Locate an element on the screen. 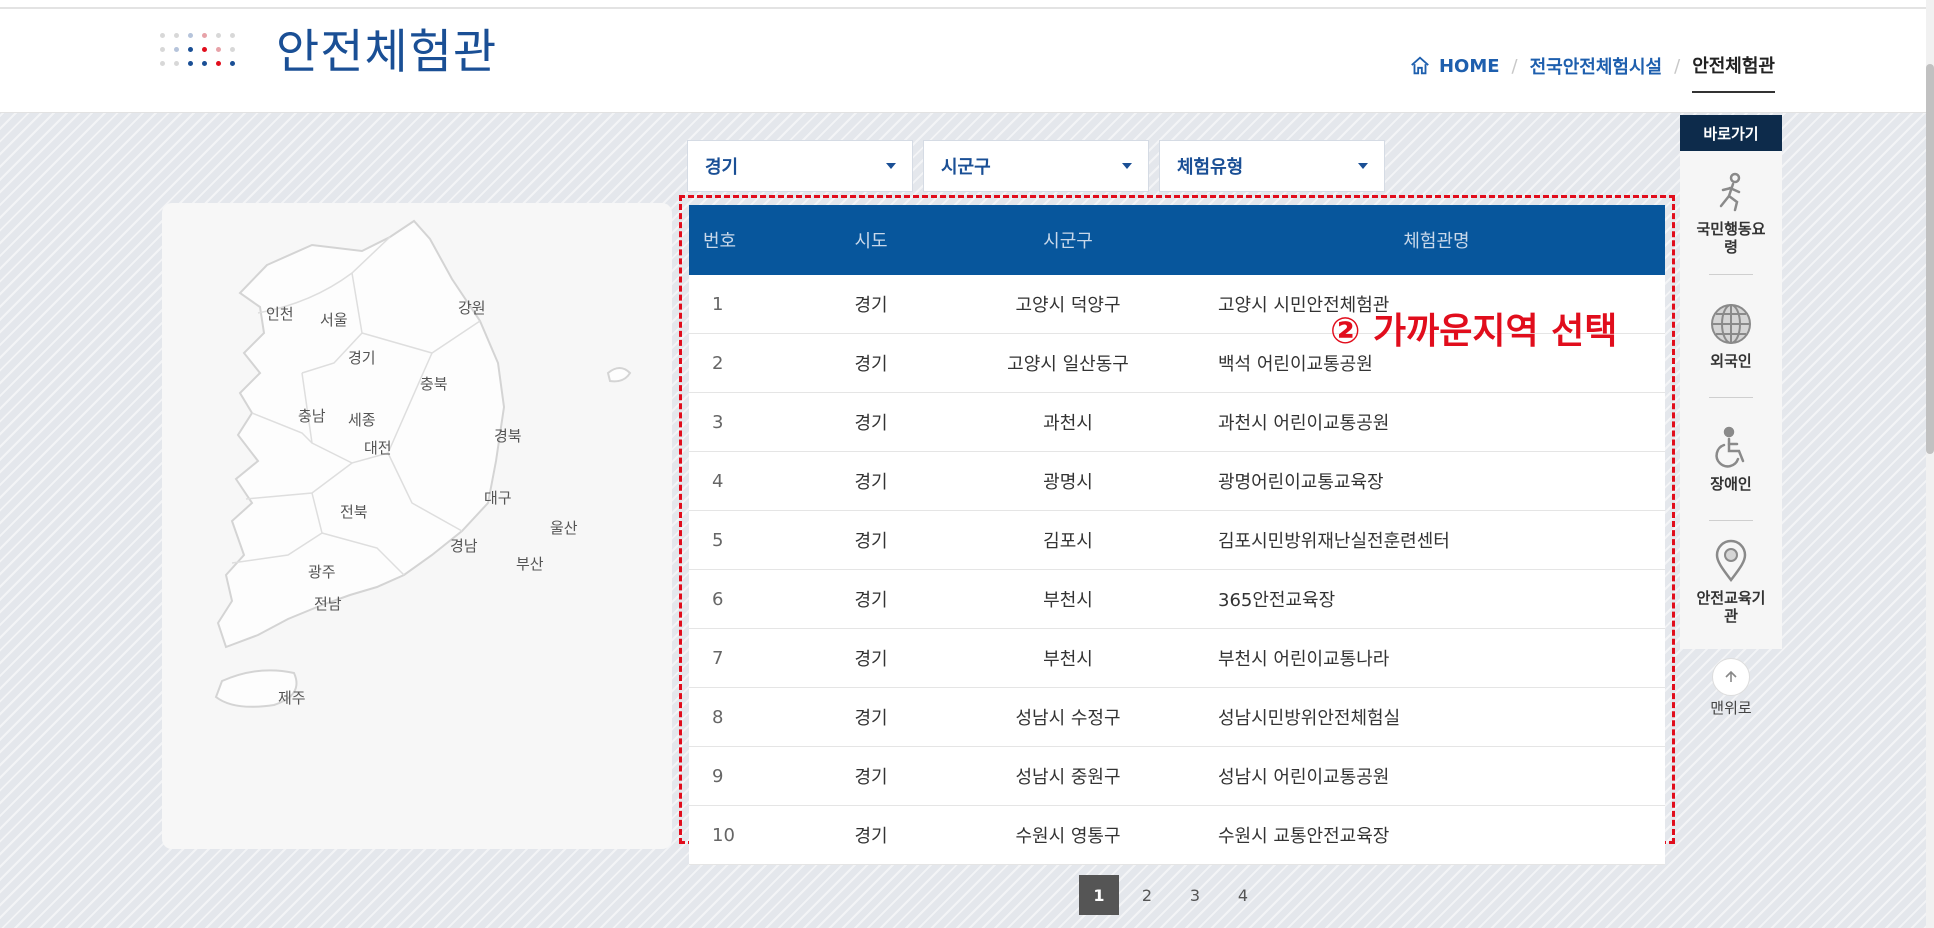 This screenshot has height=928, width=1934. home-icon is located at coordinates (1420, 66).